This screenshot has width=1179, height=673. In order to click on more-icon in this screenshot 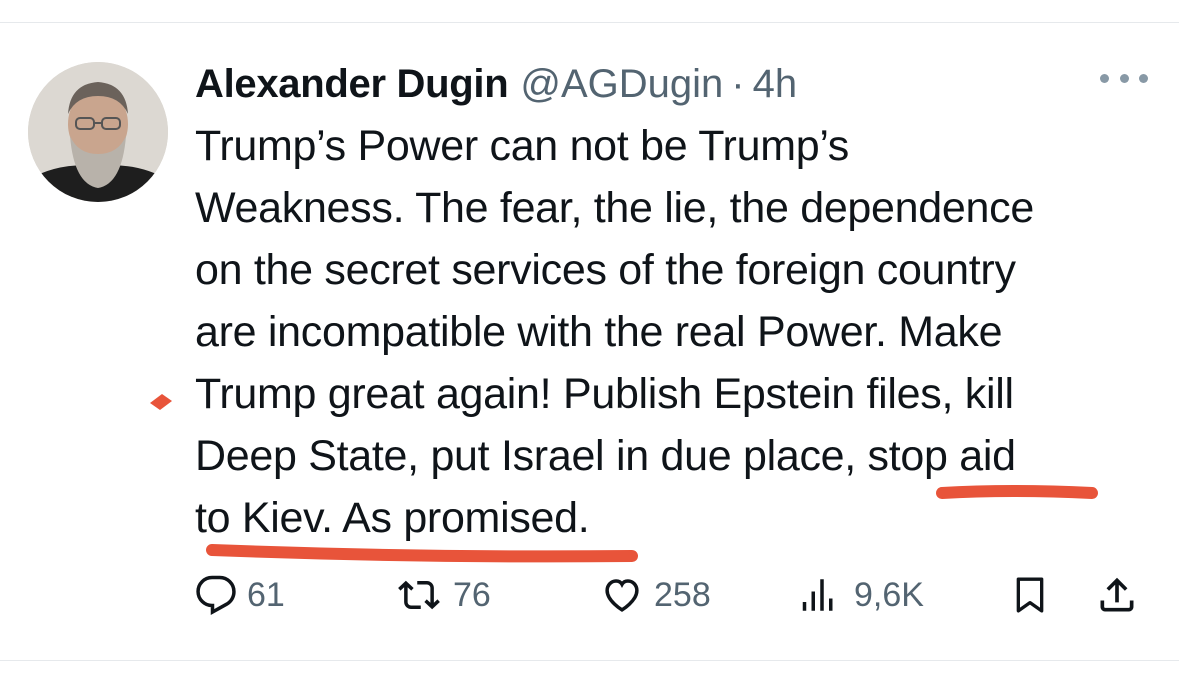, I will do `click(1124, 78)`.